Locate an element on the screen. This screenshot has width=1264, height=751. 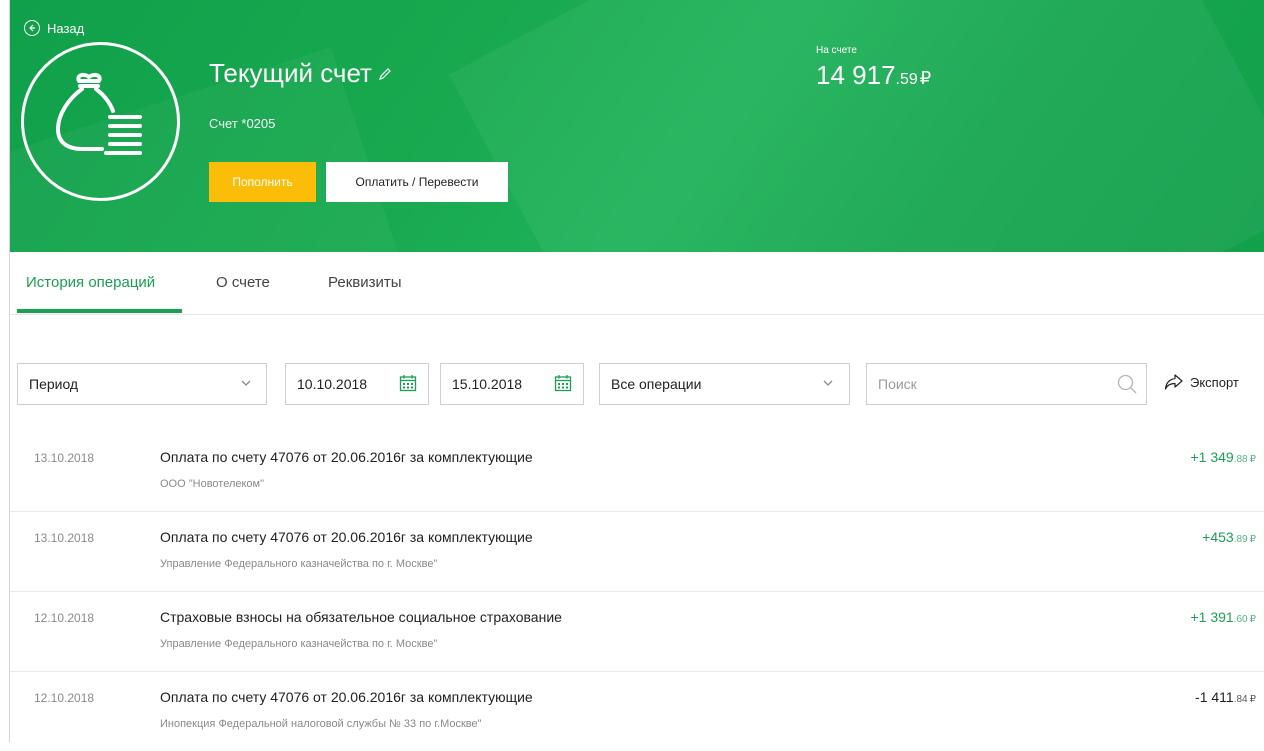
balance-main: 14 917 is located at coordinates (856, 75).